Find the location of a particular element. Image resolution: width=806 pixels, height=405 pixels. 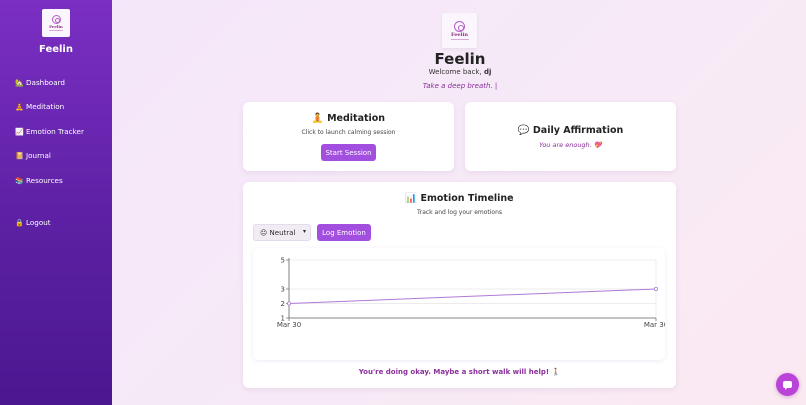

affirmation-title-text: Daily Affirmation is located at coordinates (578, 130).